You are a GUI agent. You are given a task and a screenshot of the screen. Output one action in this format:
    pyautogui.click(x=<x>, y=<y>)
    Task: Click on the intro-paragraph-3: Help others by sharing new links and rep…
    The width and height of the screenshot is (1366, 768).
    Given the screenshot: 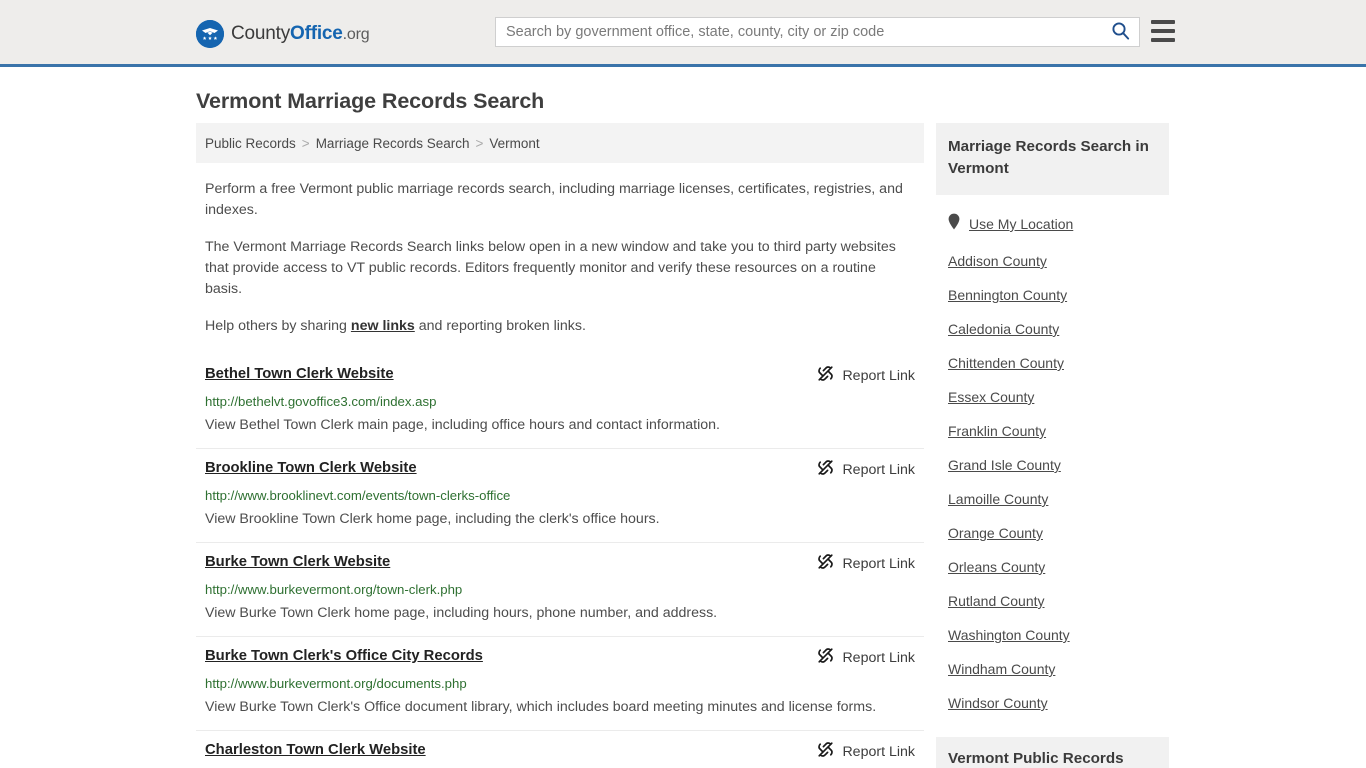 What is the action you would take?
    pyautogui.click(x=560, y=326)
    